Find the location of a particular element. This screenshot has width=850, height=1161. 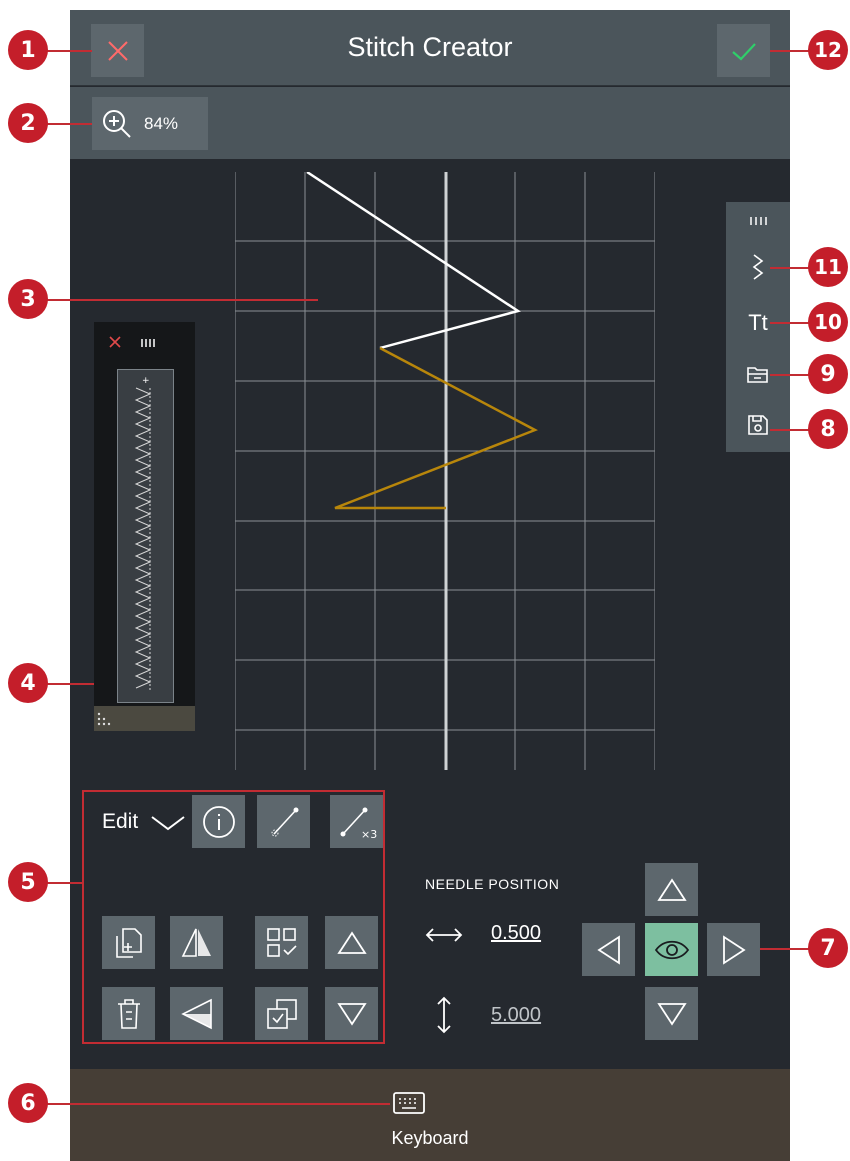

info-icon is located at coordinates (218, 821).